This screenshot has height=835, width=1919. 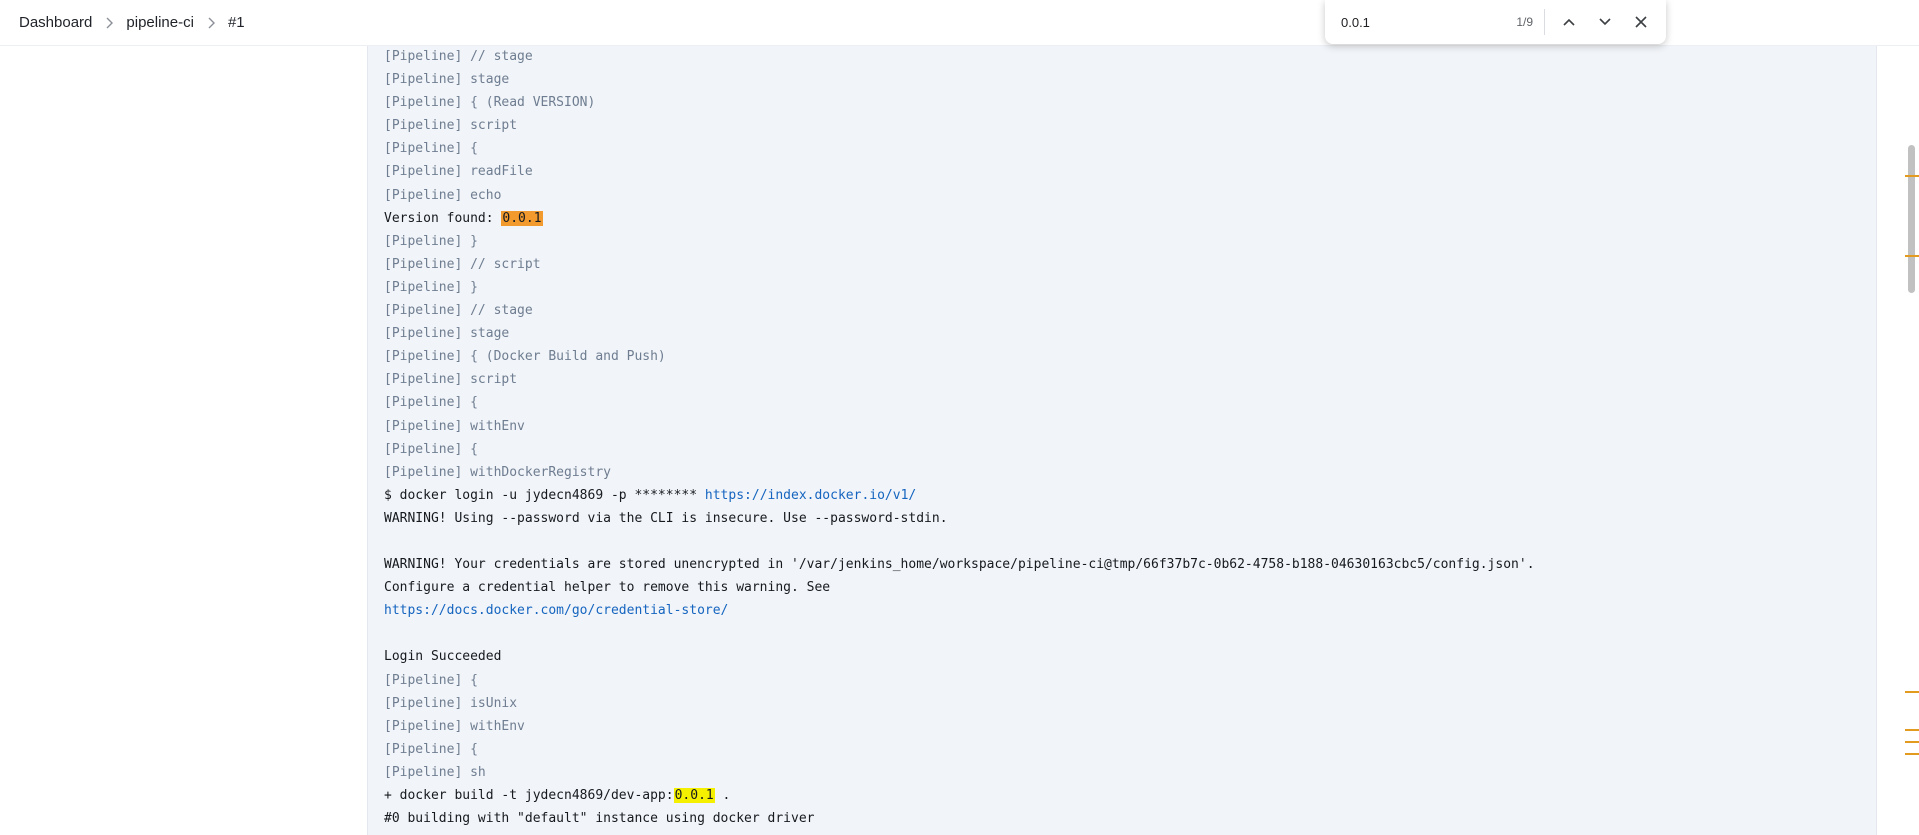 What do you see at coordinates (160, 22) in the screenshot?
I see `breadcrumb-pipeline-ci: pipeline-ci` at bounding box center [160, 22].